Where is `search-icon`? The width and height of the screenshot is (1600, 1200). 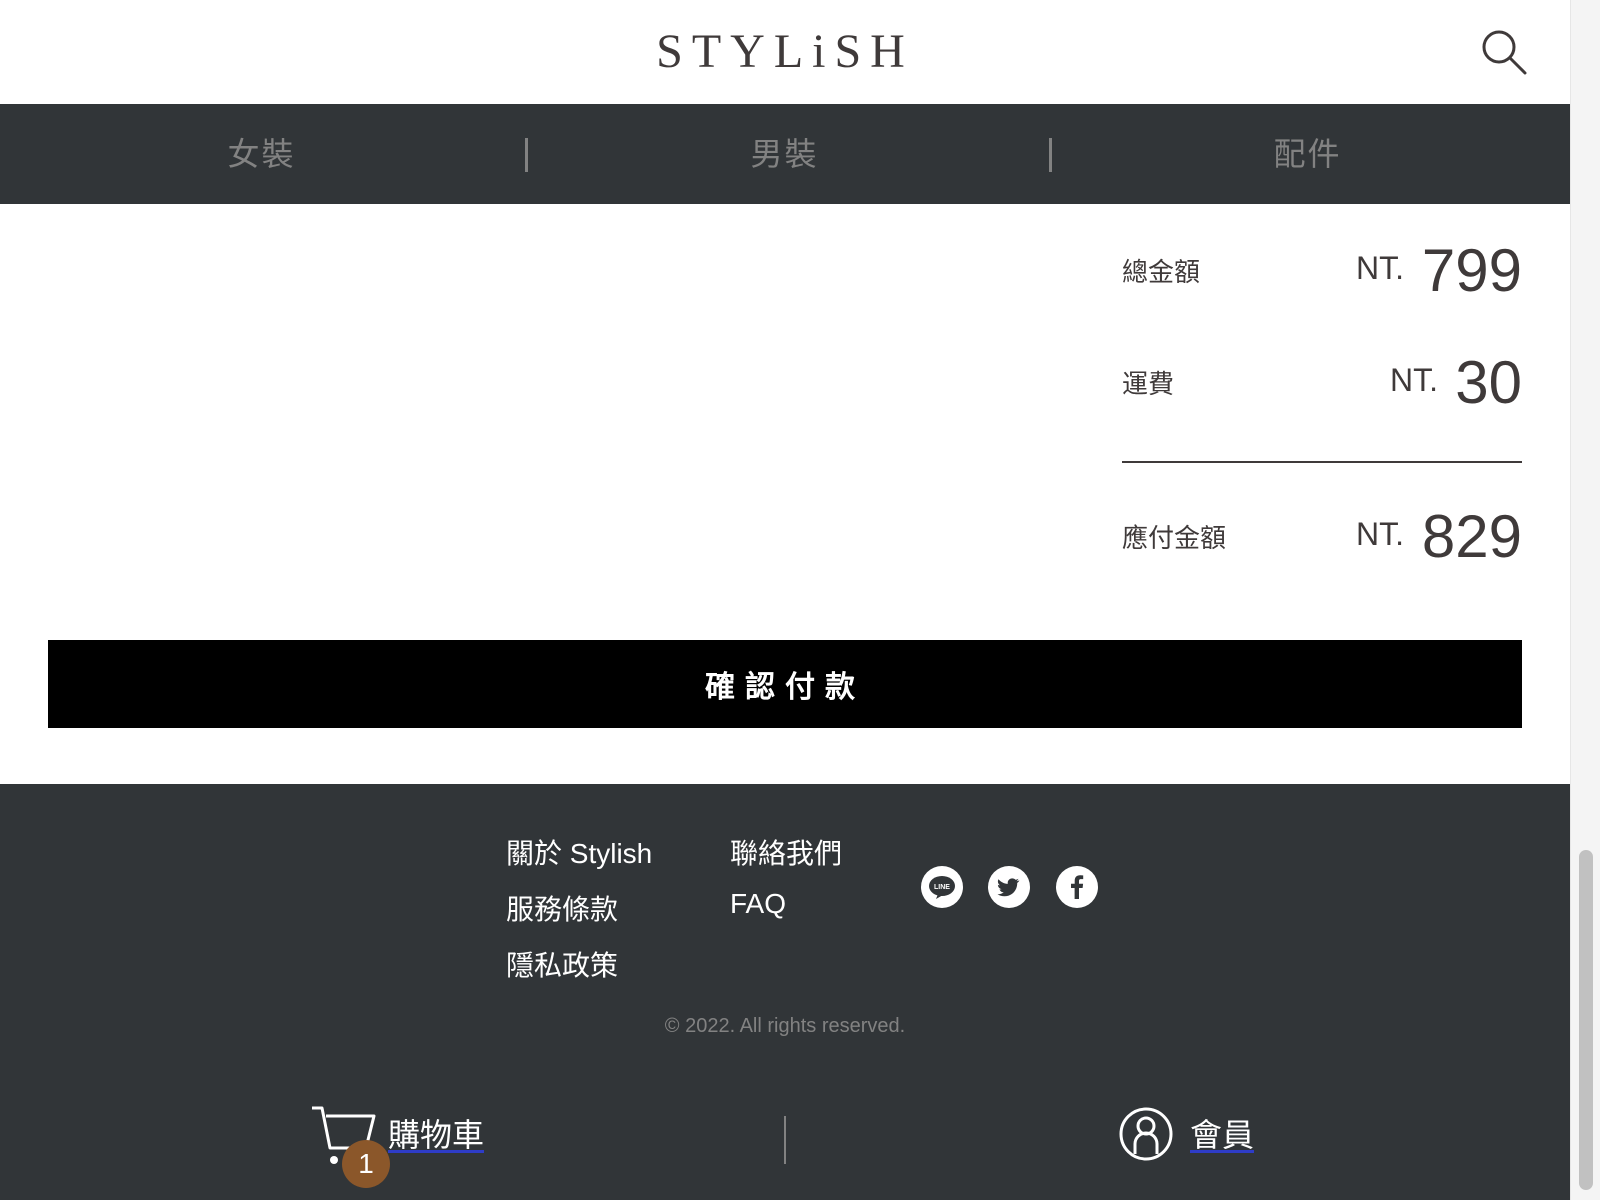 search-icon is located at coordinates (1504, 52).